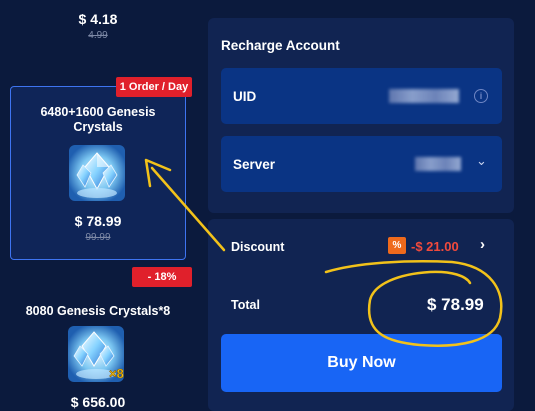 This screenshot has height=411, width=535. Describe the element at coordinates (482, 244) in the screenshot. I see `chevron-right-icon: ›` at that location.